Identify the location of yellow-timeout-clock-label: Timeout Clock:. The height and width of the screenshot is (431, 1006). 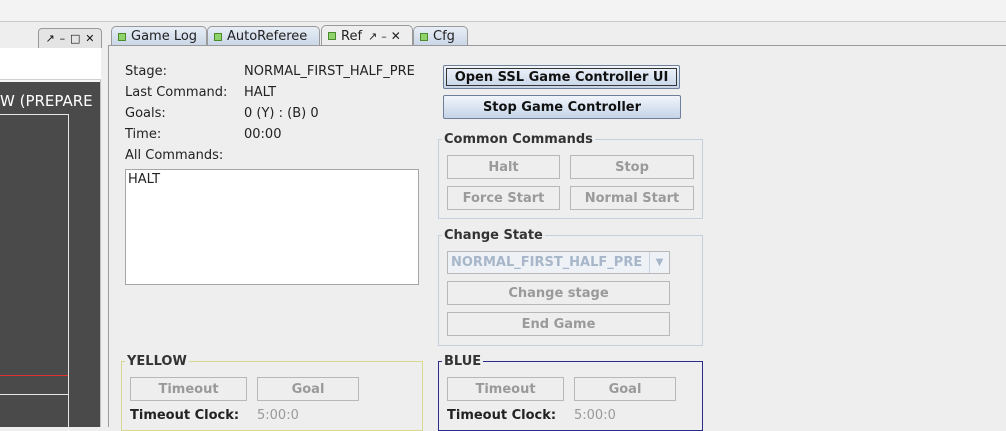
(185, 415).